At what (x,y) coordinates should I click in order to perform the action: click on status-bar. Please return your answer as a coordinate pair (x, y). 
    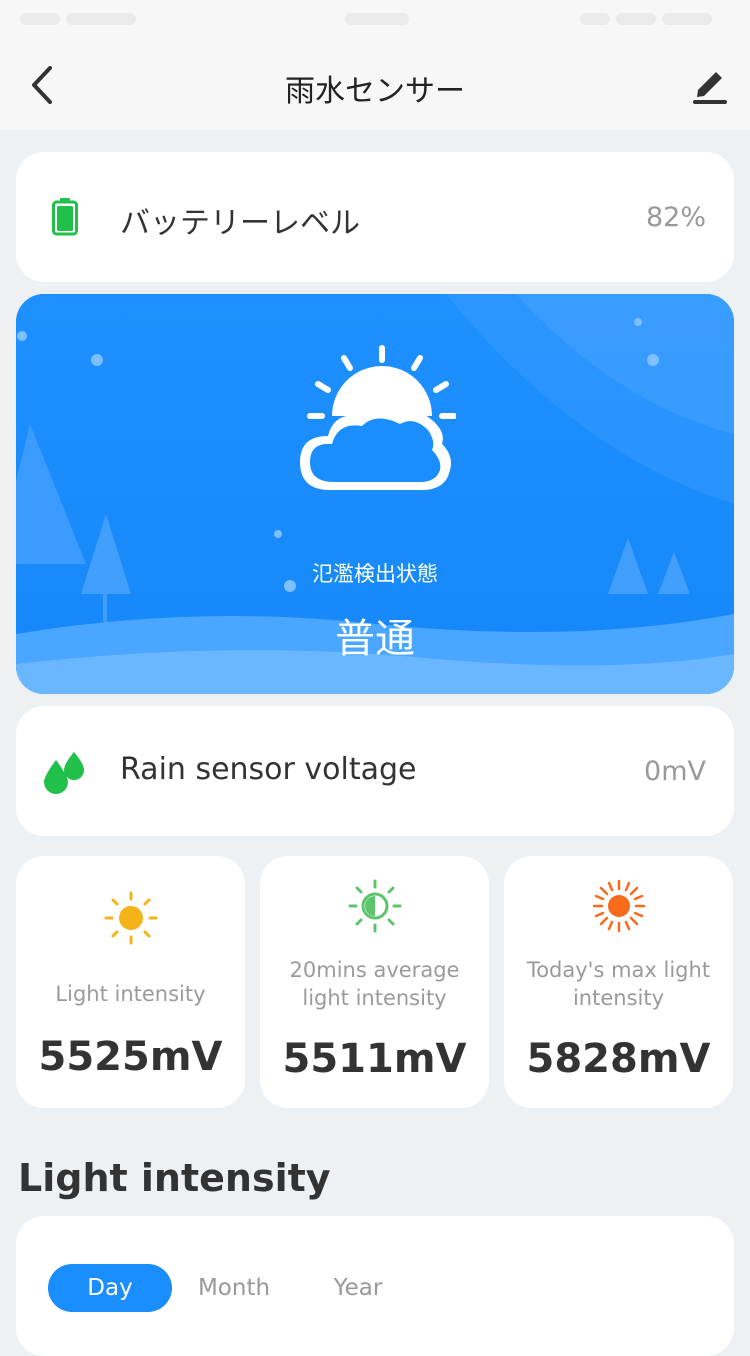
    Looking at the image, I should click on (375, 20).